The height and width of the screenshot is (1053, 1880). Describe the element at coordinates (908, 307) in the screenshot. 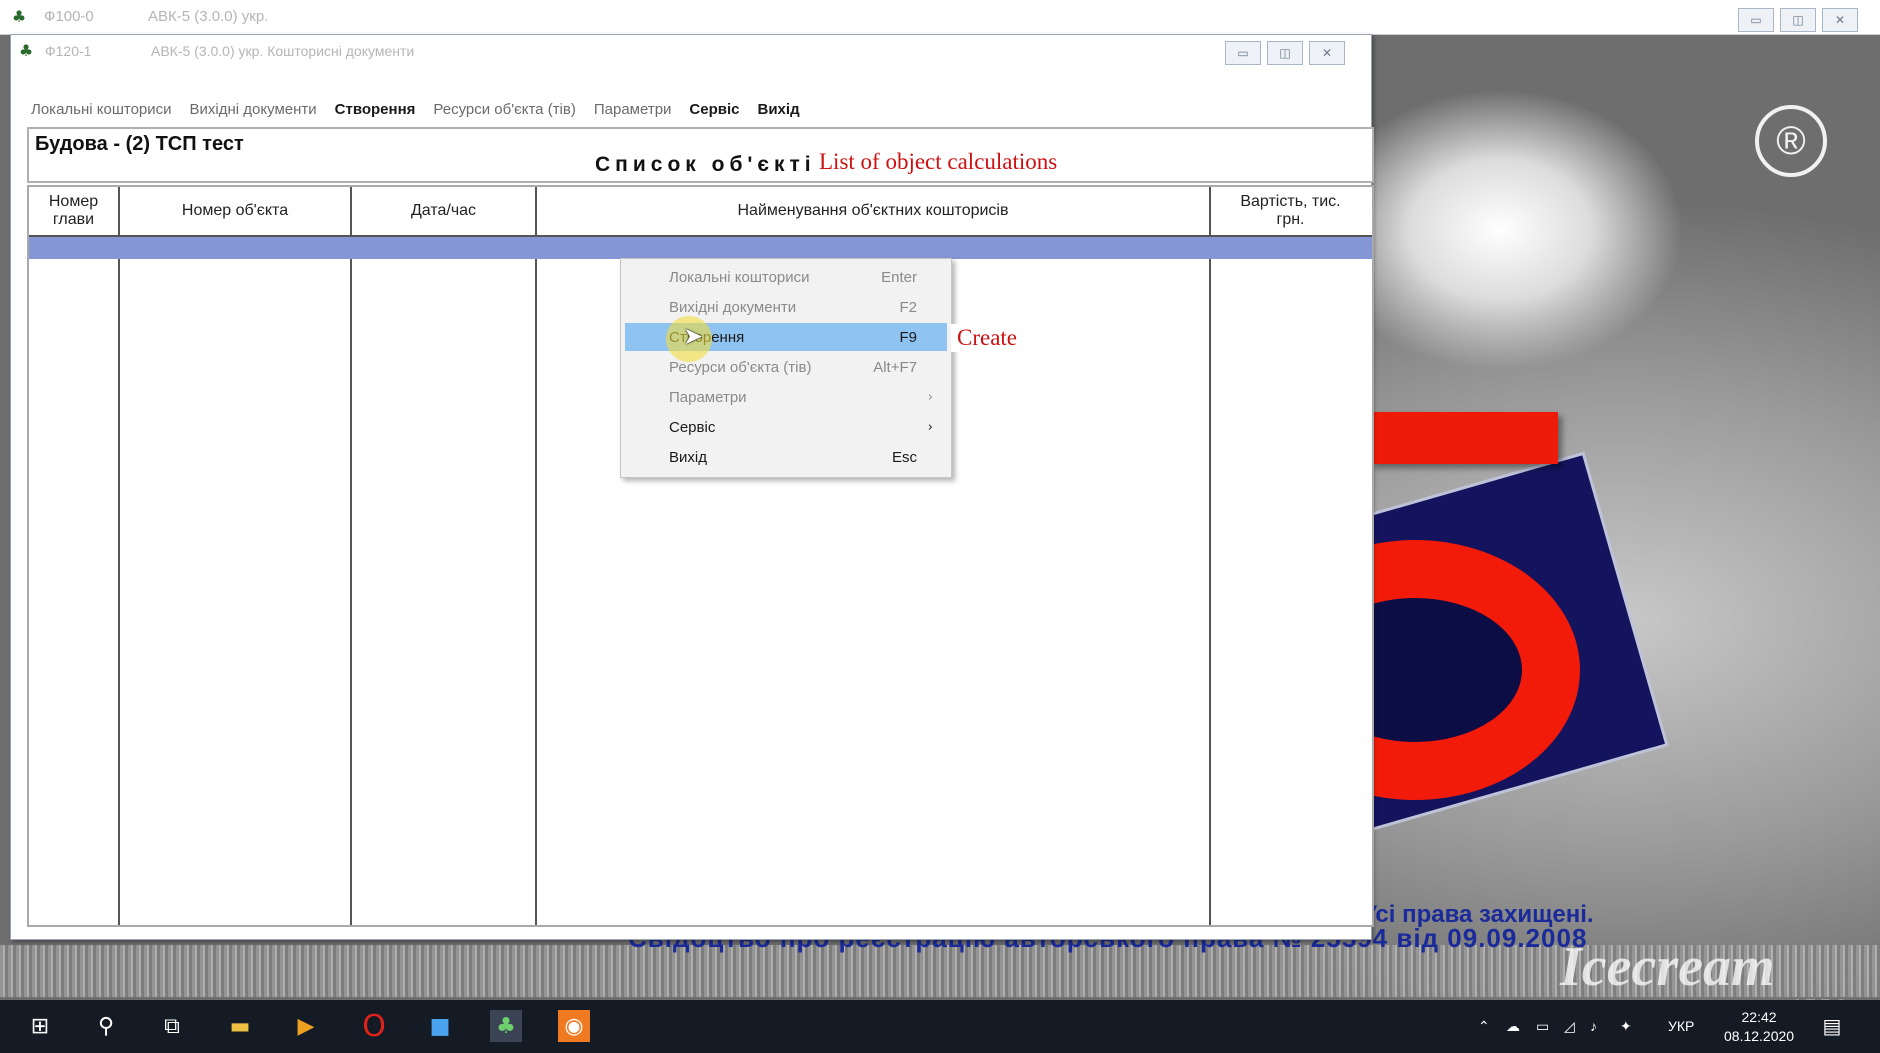

I see `ctx-shortcut: F2` at that location.